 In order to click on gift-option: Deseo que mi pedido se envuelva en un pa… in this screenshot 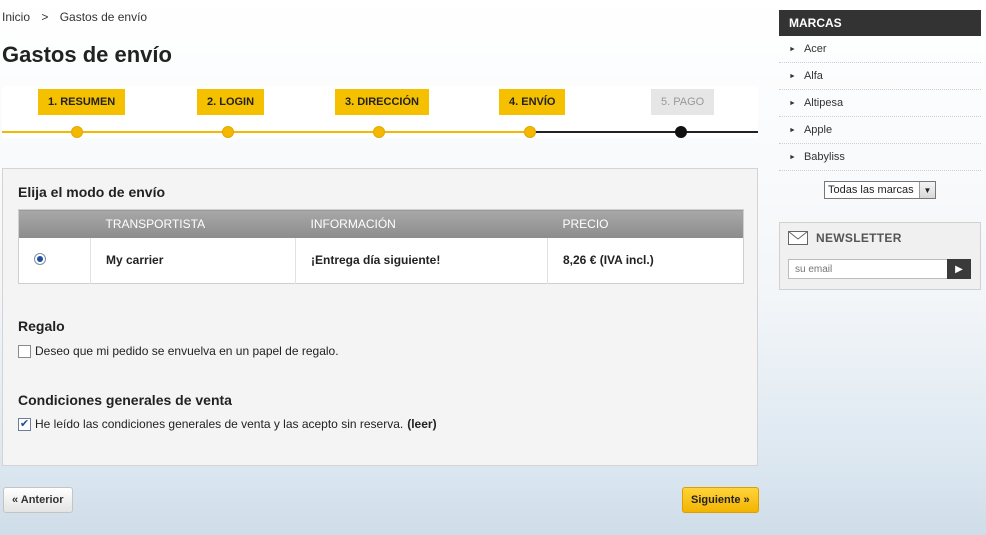, I will do `click(178, 351)`.